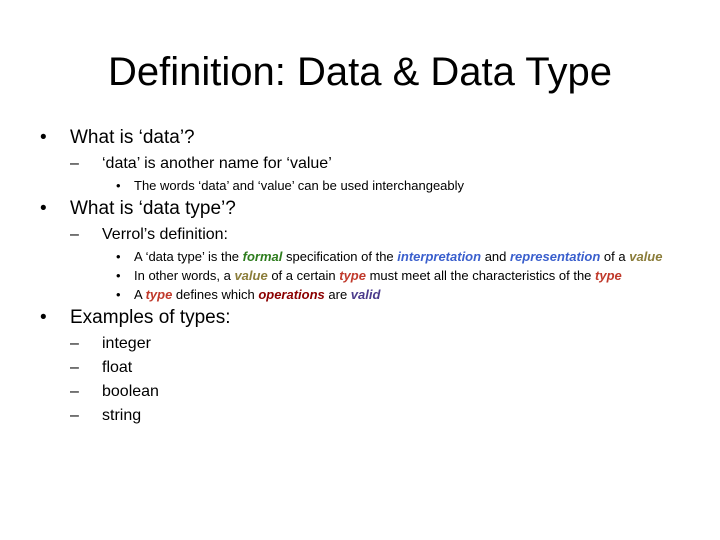 The width and height of the screenshot is (720, 540). Describe the element at coordinates (365, 294) in the screenshot. I see `highlight-valid: valid` at that location.